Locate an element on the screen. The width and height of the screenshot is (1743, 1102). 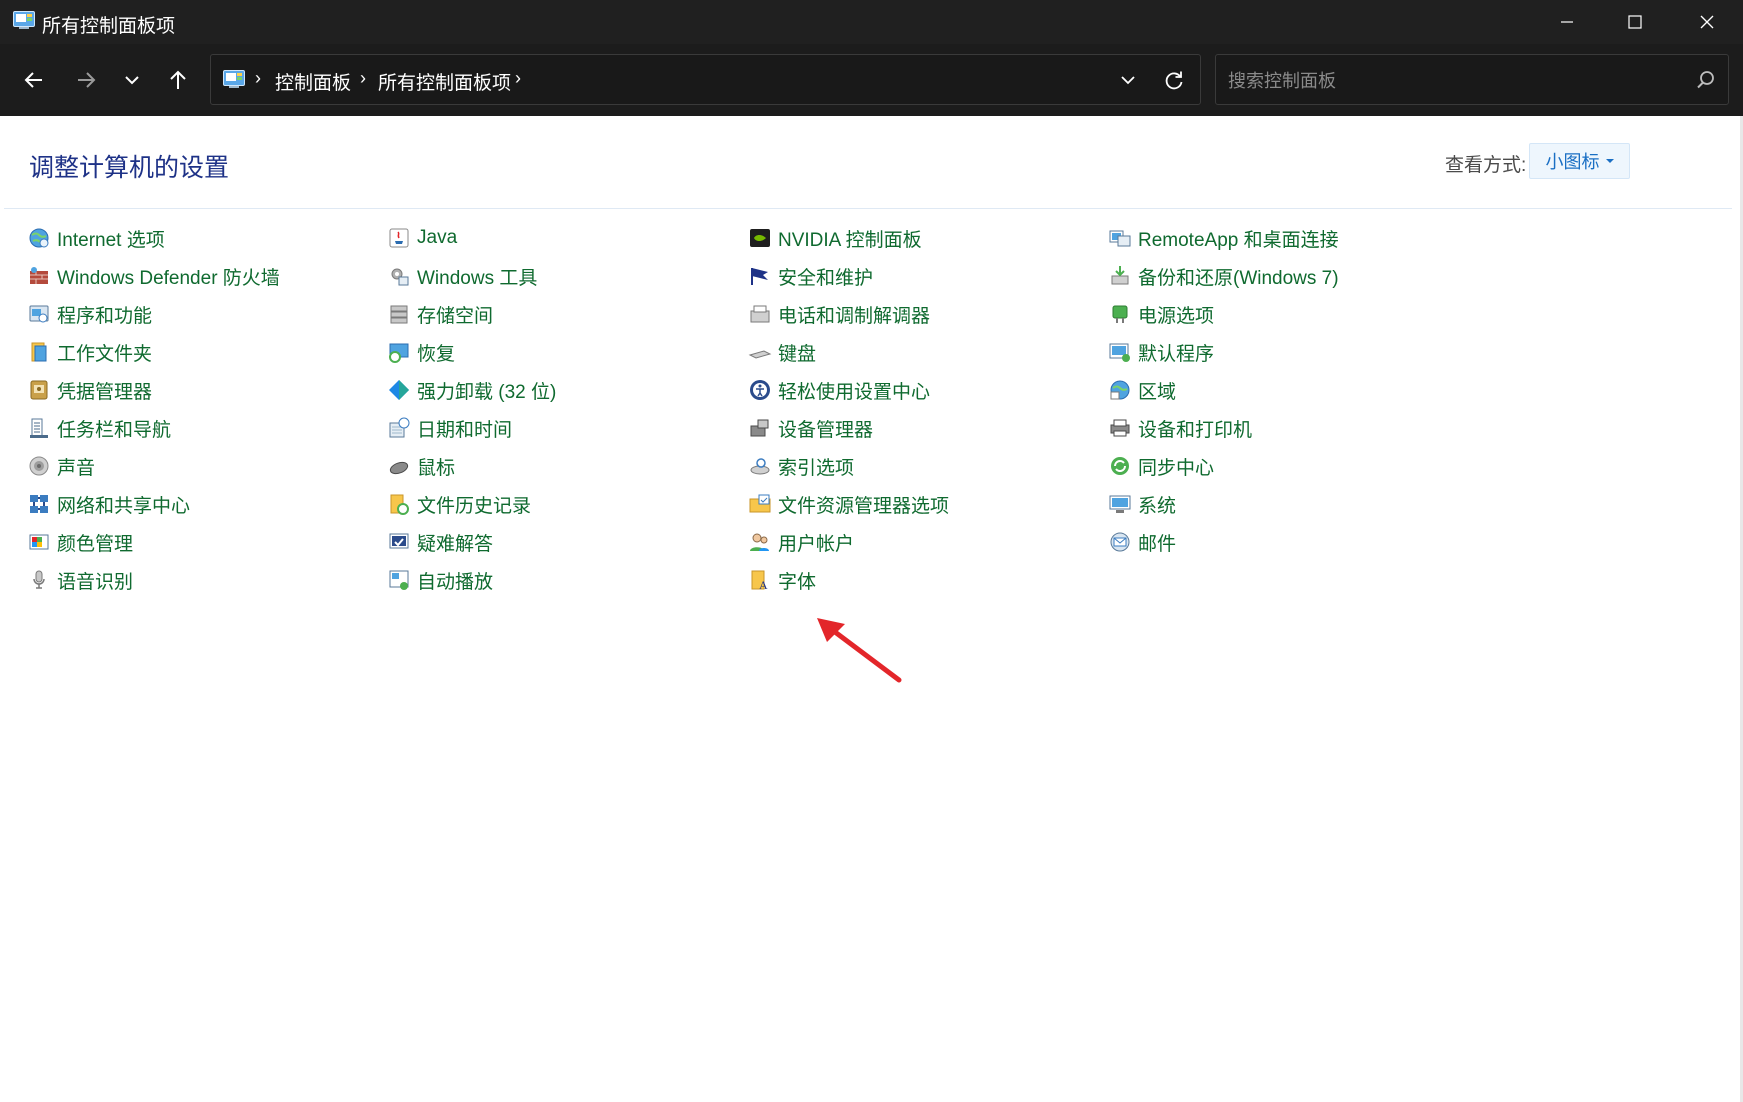
control-panel-item: 电源选项 is located at coordinates (1161, 314).